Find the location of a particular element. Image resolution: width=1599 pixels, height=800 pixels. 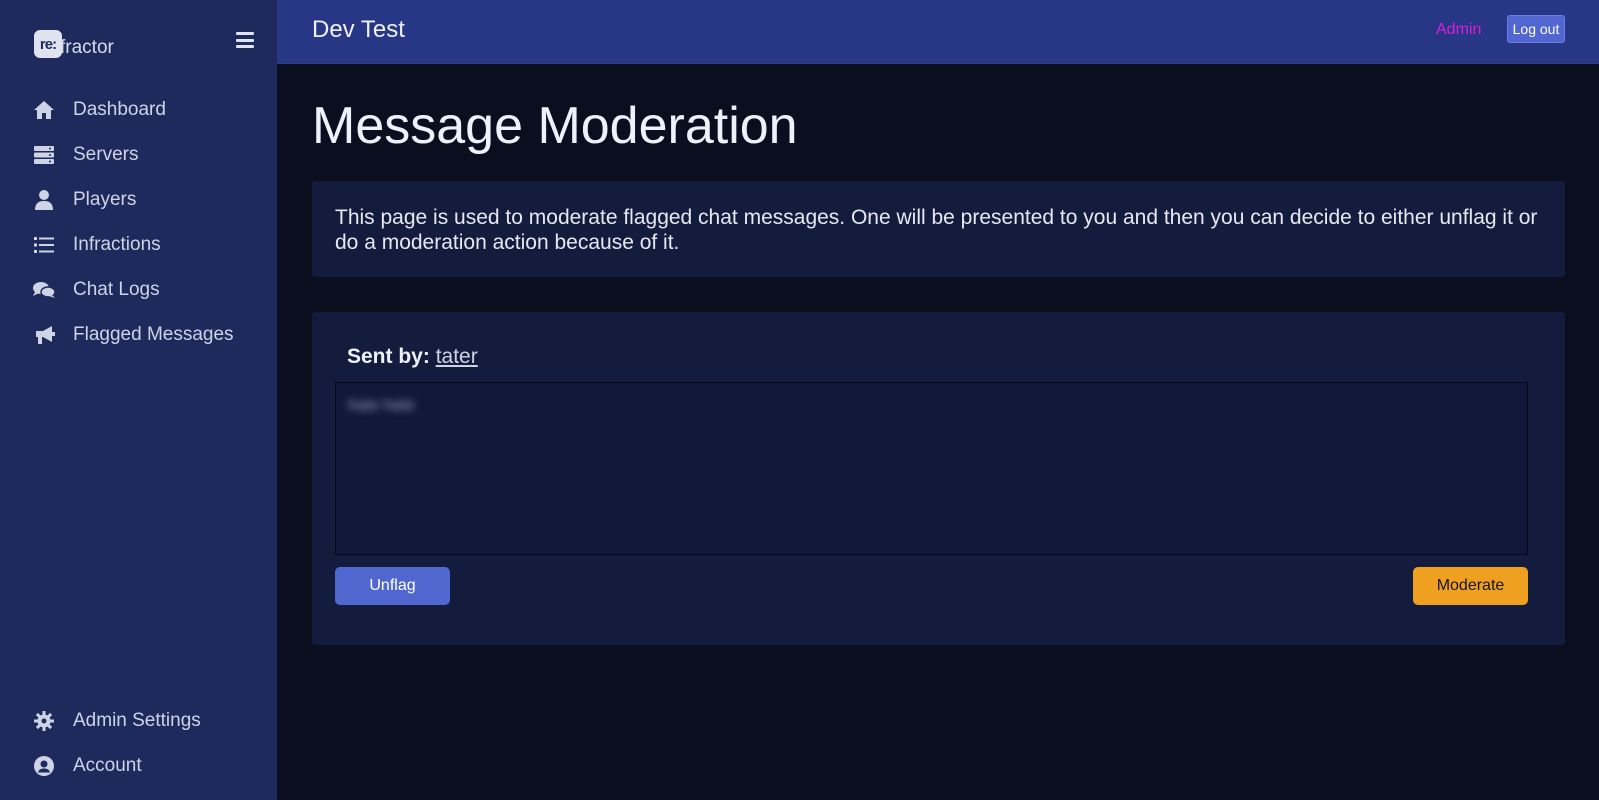

comments-icon is located at coordinates (44, 290).